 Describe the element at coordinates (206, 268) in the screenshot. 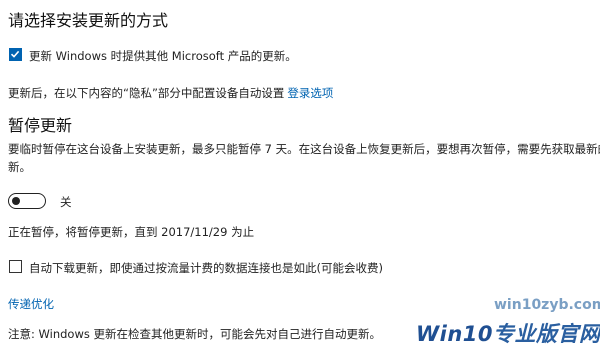

I see `metered-download-label: 自动下载更新，即使通过按流量计费的数据连接也是如此(可能会收费)` at that location.